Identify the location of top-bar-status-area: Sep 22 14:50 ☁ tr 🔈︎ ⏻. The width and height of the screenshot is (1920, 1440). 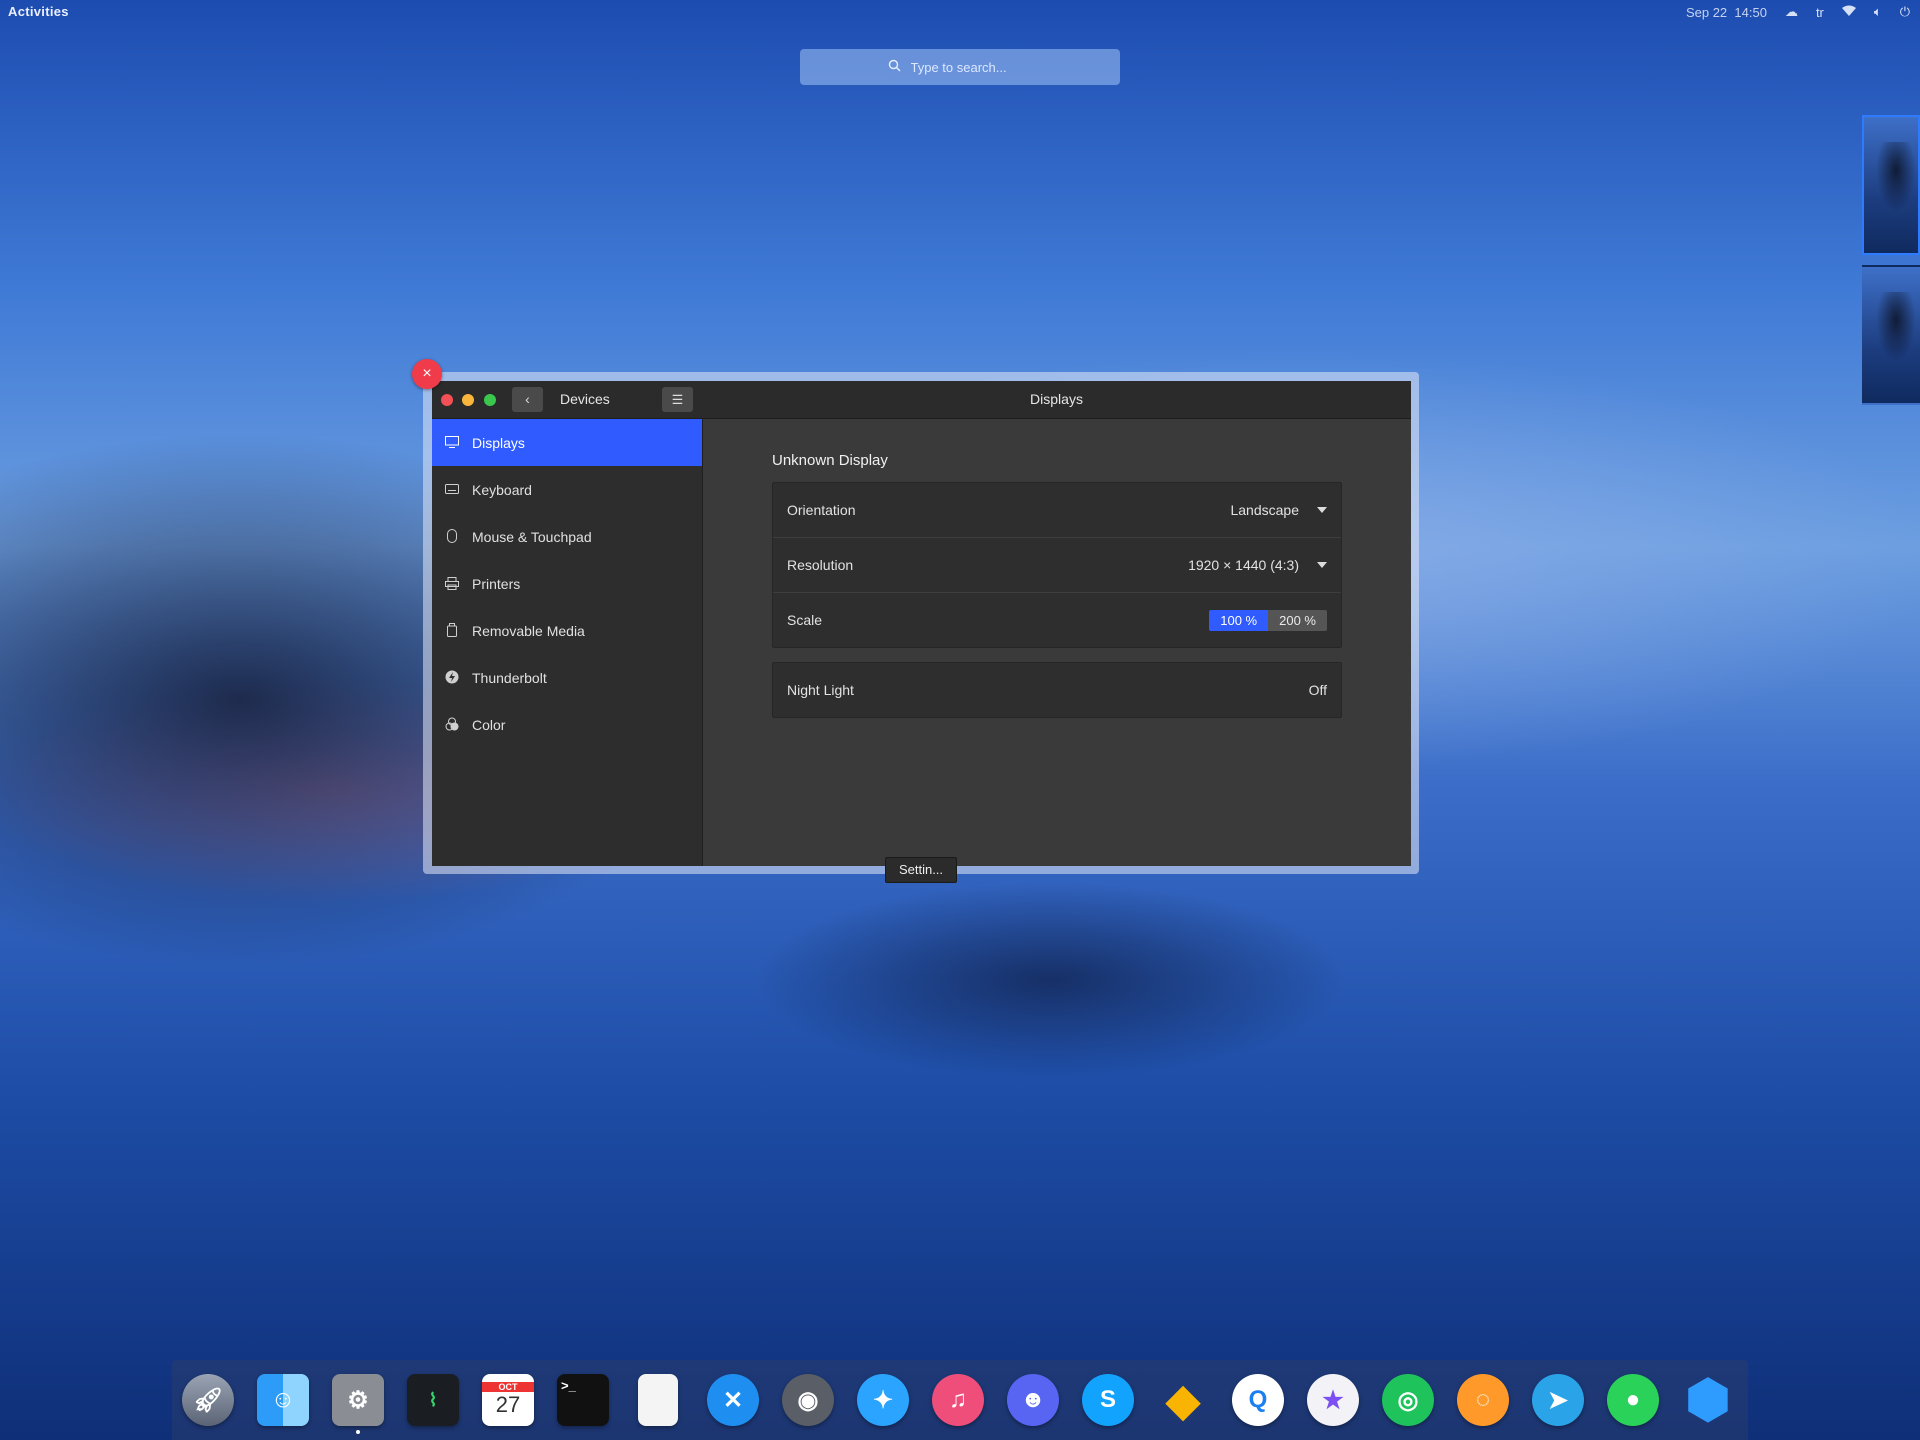
(1798, 12).